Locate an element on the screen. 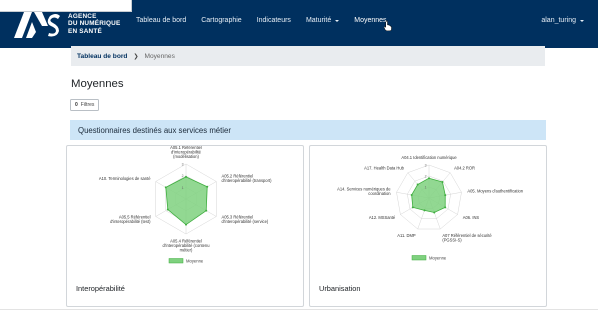 This screenshot has width=598, height=314. brand-line-2: DU NUMÉRIQUE is located at coordinates (94, 24).